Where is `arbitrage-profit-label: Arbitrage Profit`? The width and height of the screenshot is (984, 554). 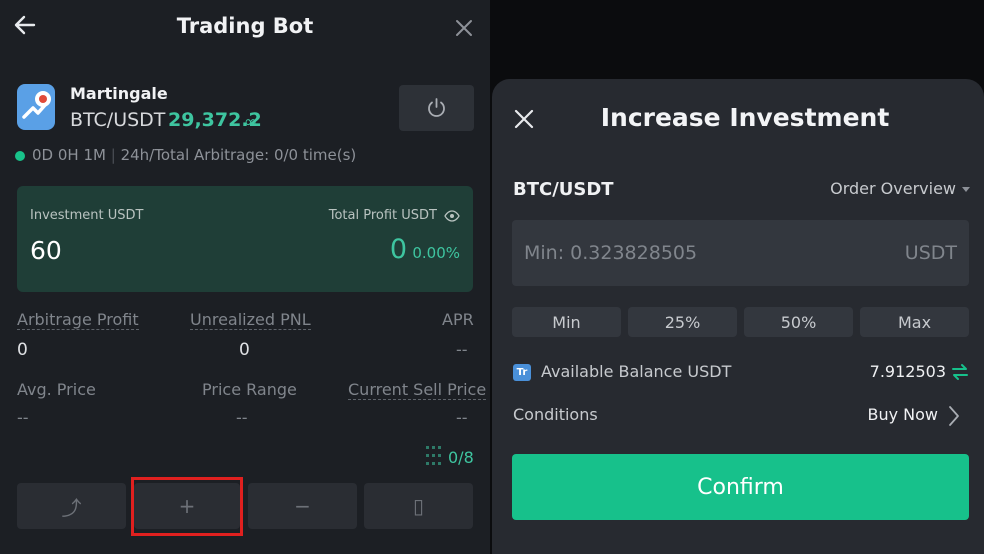
arbitrage-profit-label: Arbitrage Profit is located at coordinates (78, 320).